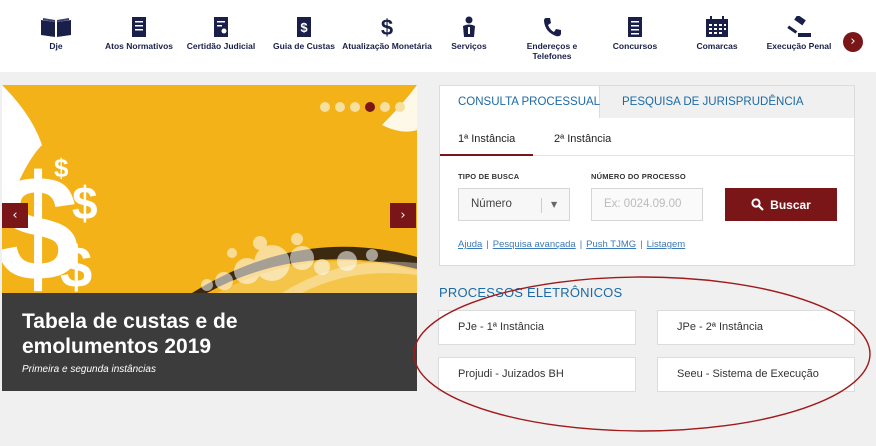 Image resolution: width=876 pixels, height=446 pixels. I want to click on nav-label: Atos Normativos, so click(138, 46).